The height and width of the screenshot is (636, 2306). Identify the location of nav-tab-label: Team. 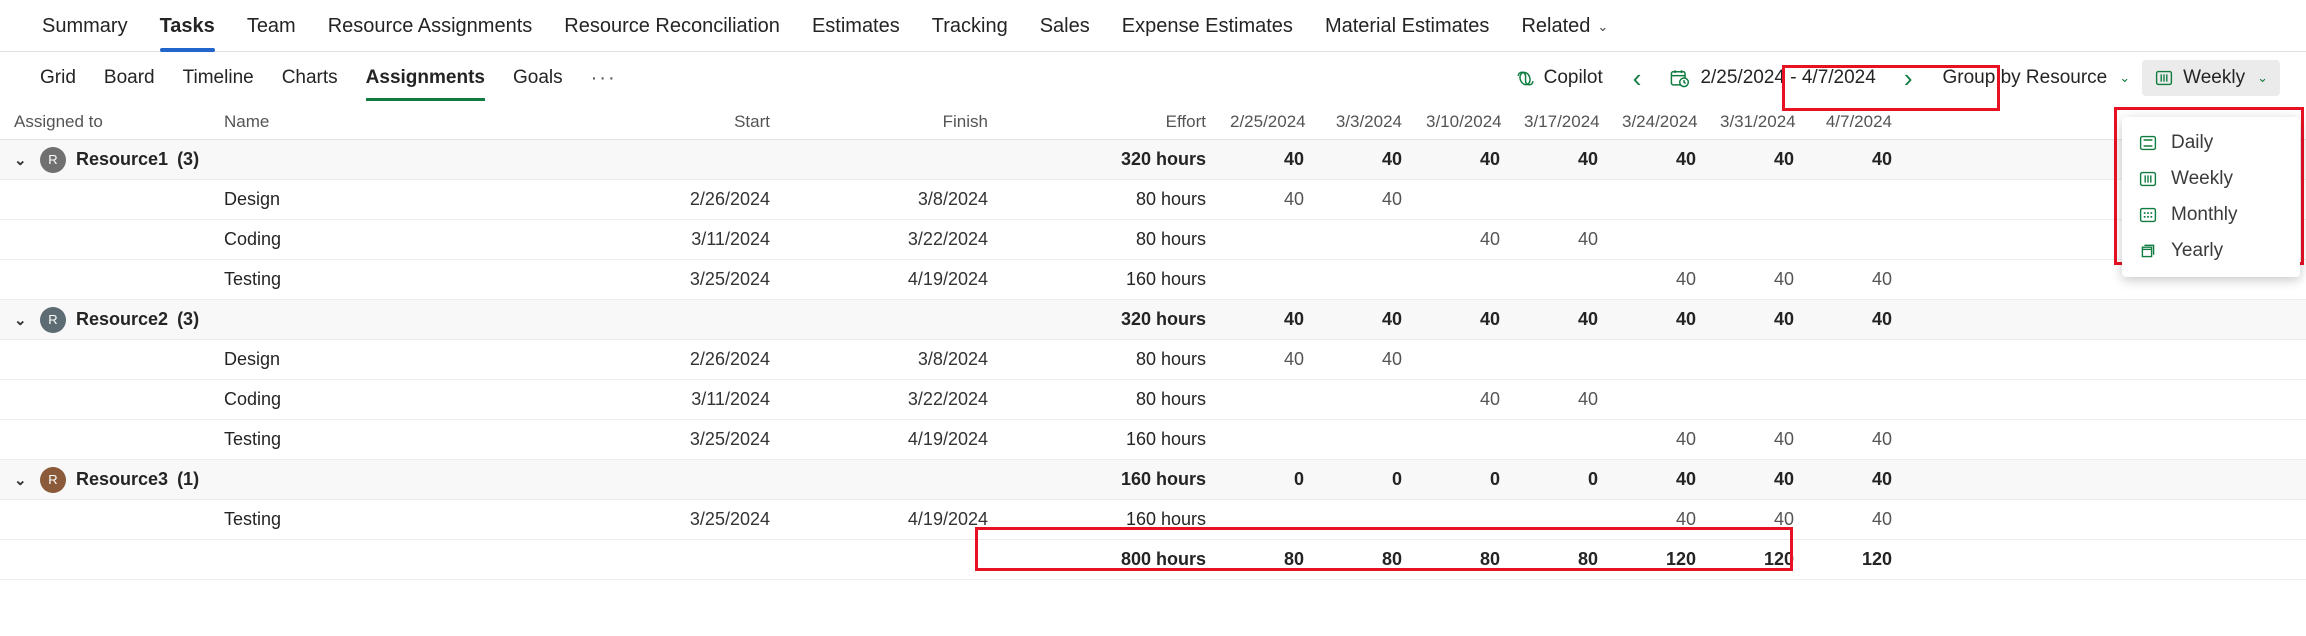
(271, 26).